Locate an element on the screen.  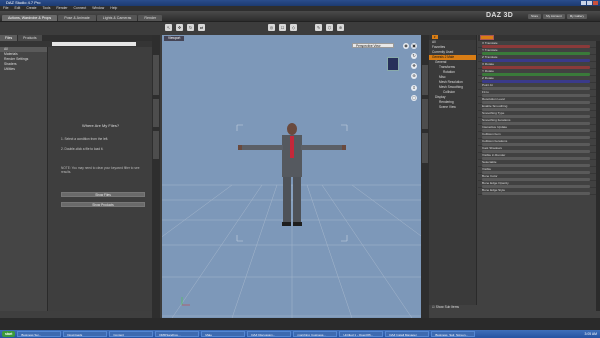
right-side-tabs is located at coordinates (425, 176).